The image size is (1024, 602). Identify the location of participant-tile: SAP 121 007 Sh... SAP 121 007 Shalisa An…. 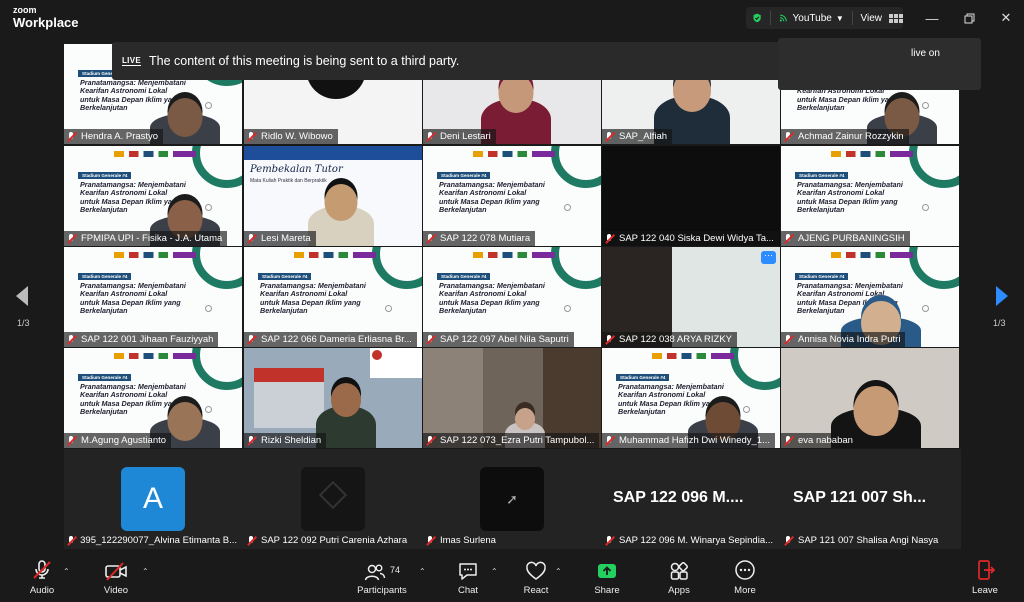
(870, 499).